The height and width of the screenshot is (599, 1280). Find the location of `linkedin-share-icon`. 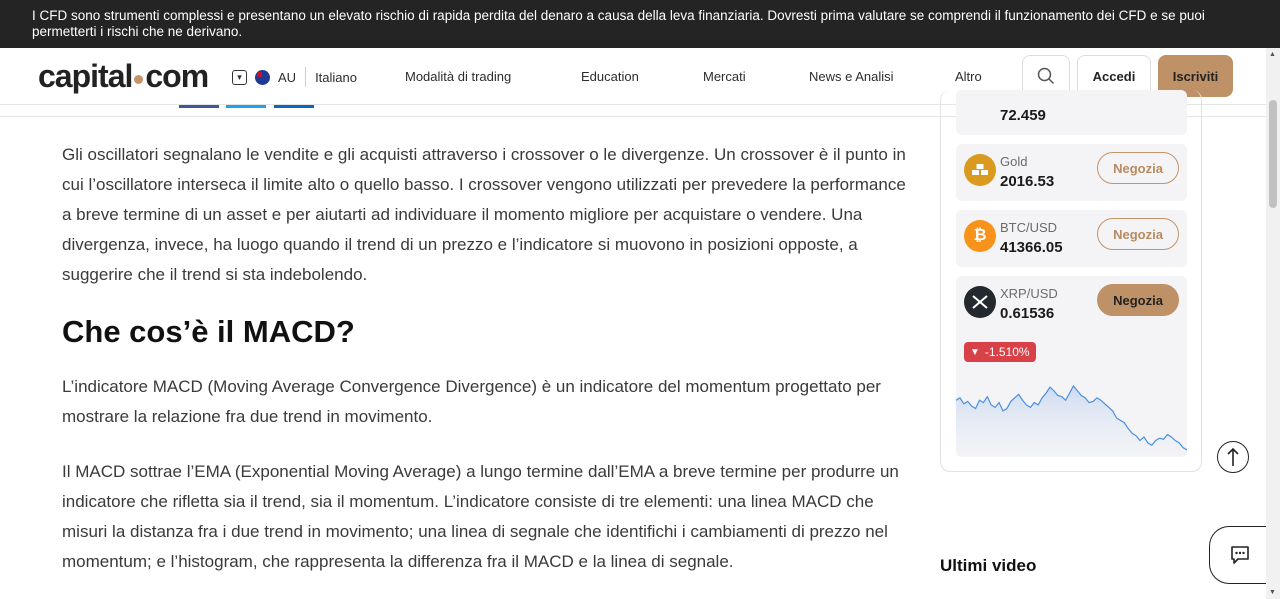

linkedin-share-icon is located at coordinates (294, 106).